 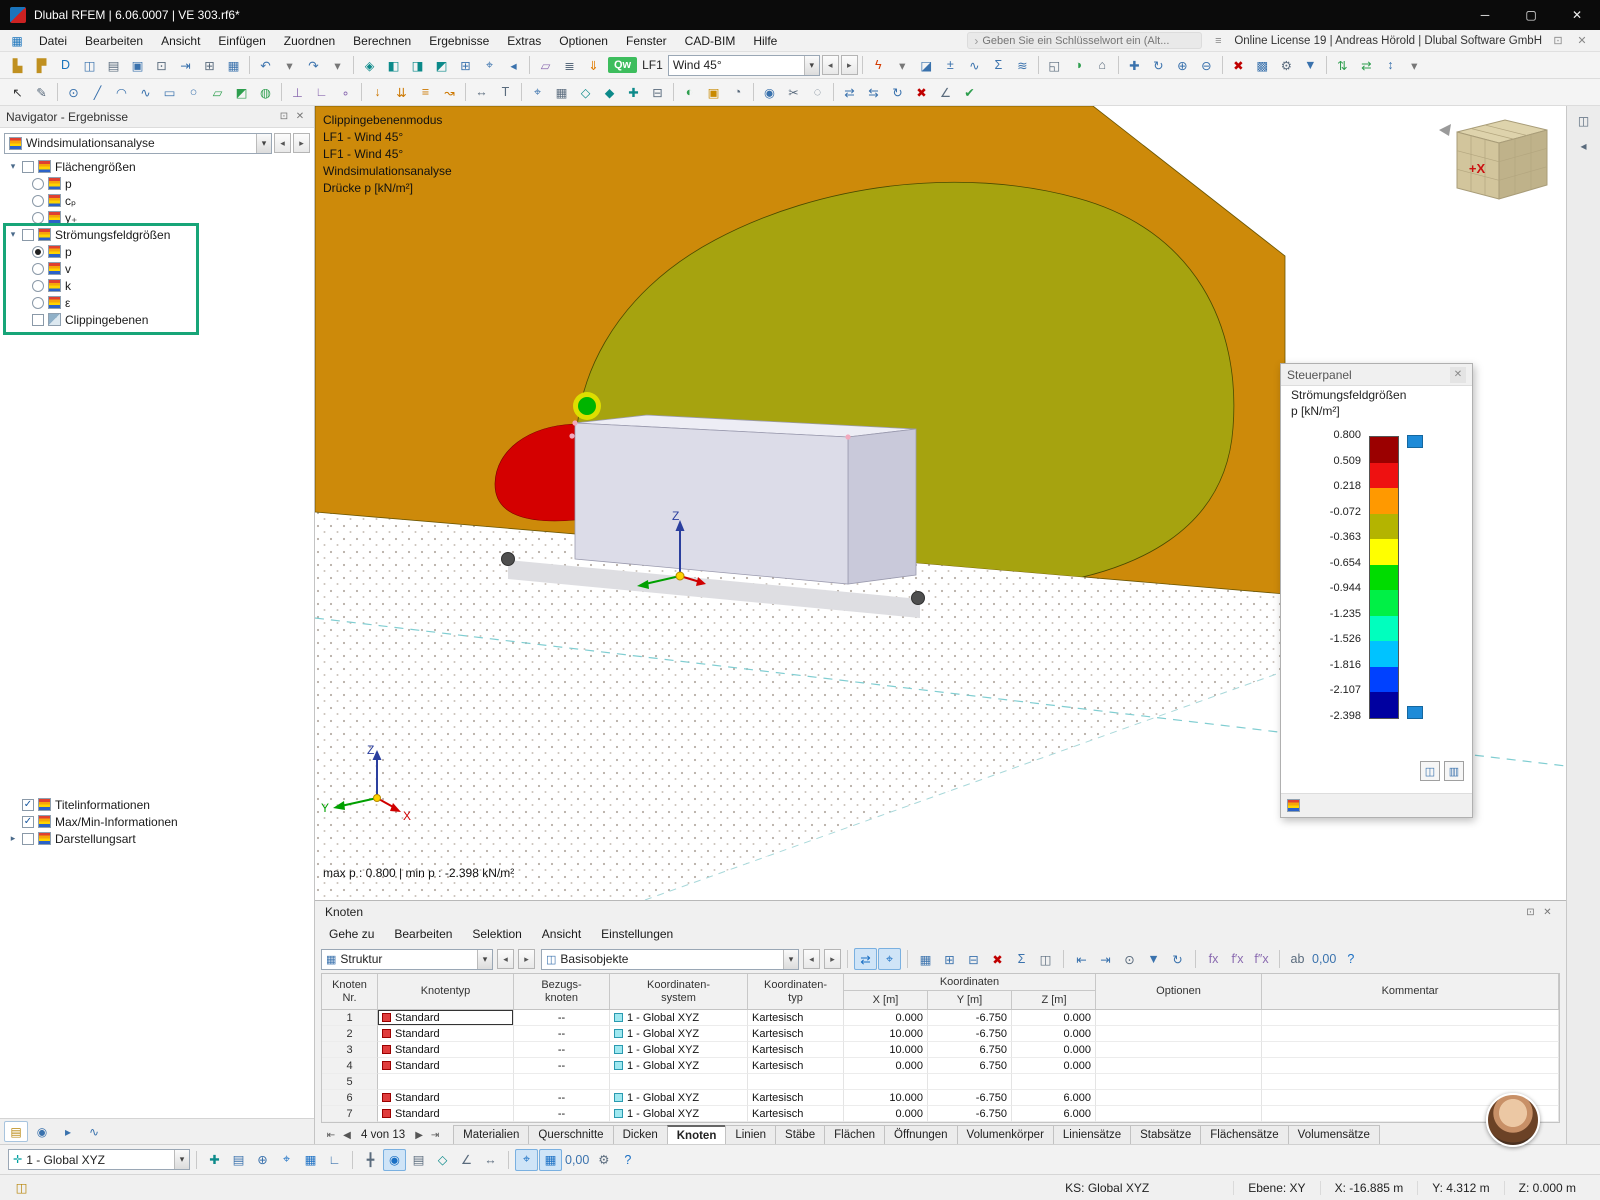 I want to click on isometric-view-icon: ◈, so click(x=369, y=65).